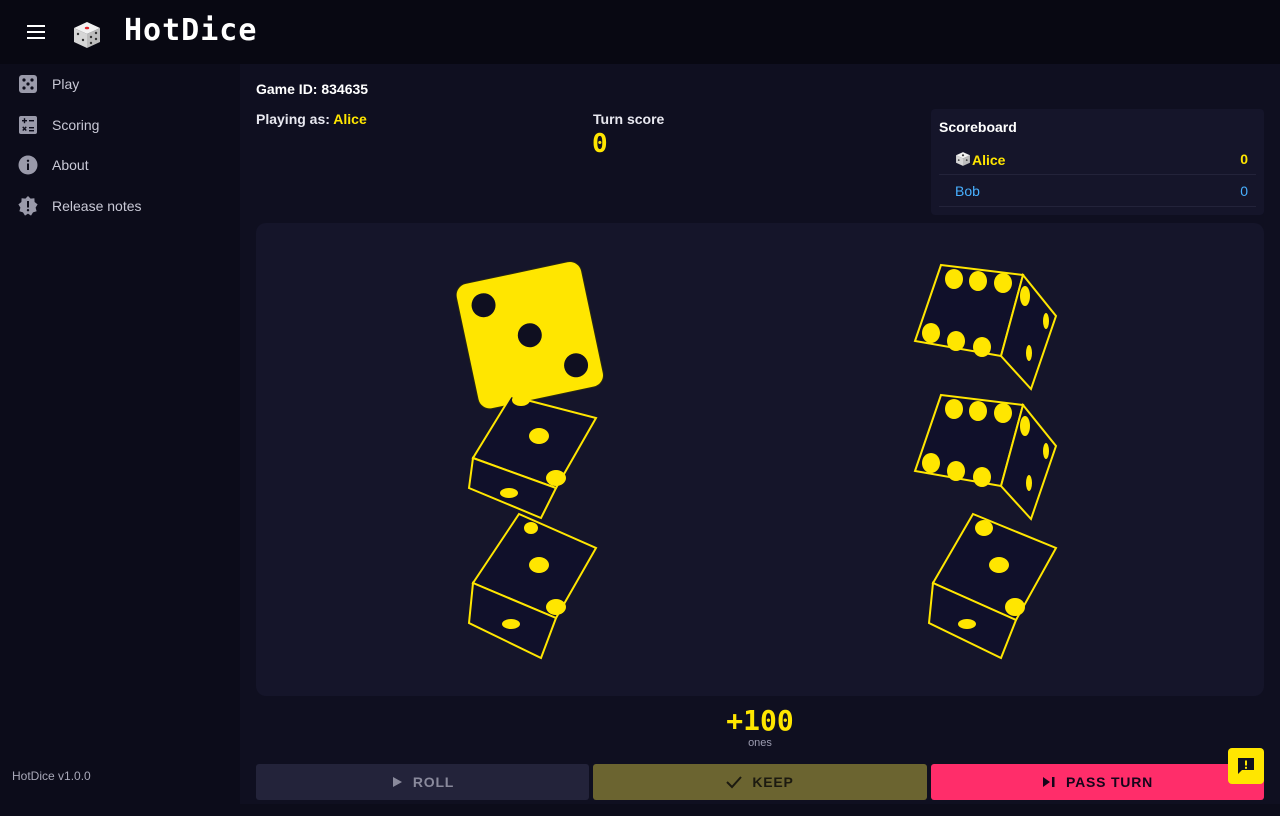  I want to click on game-id-label: Game ID:, so click(287, 89).